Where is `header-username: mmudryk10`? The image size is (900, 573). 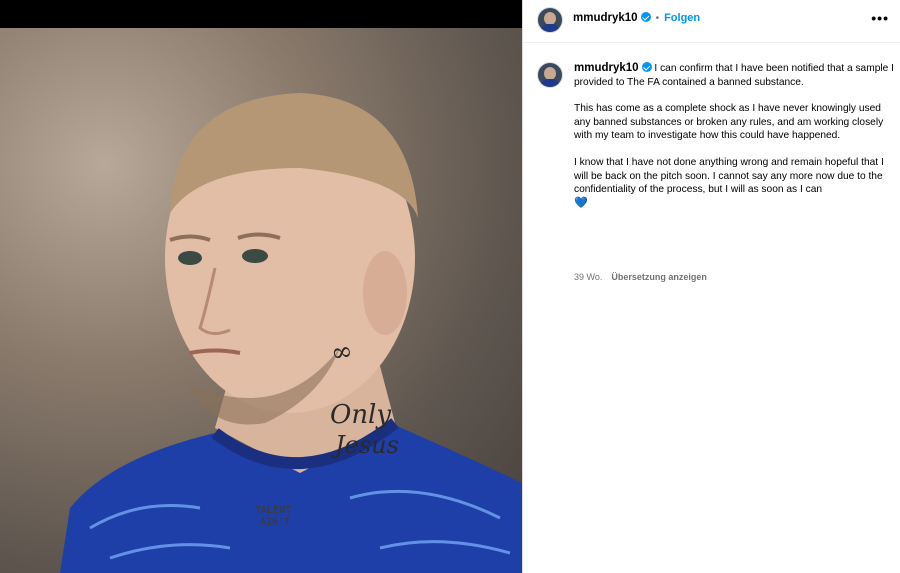
header-username: mmudryk10 is located at coordinates (605, 18).